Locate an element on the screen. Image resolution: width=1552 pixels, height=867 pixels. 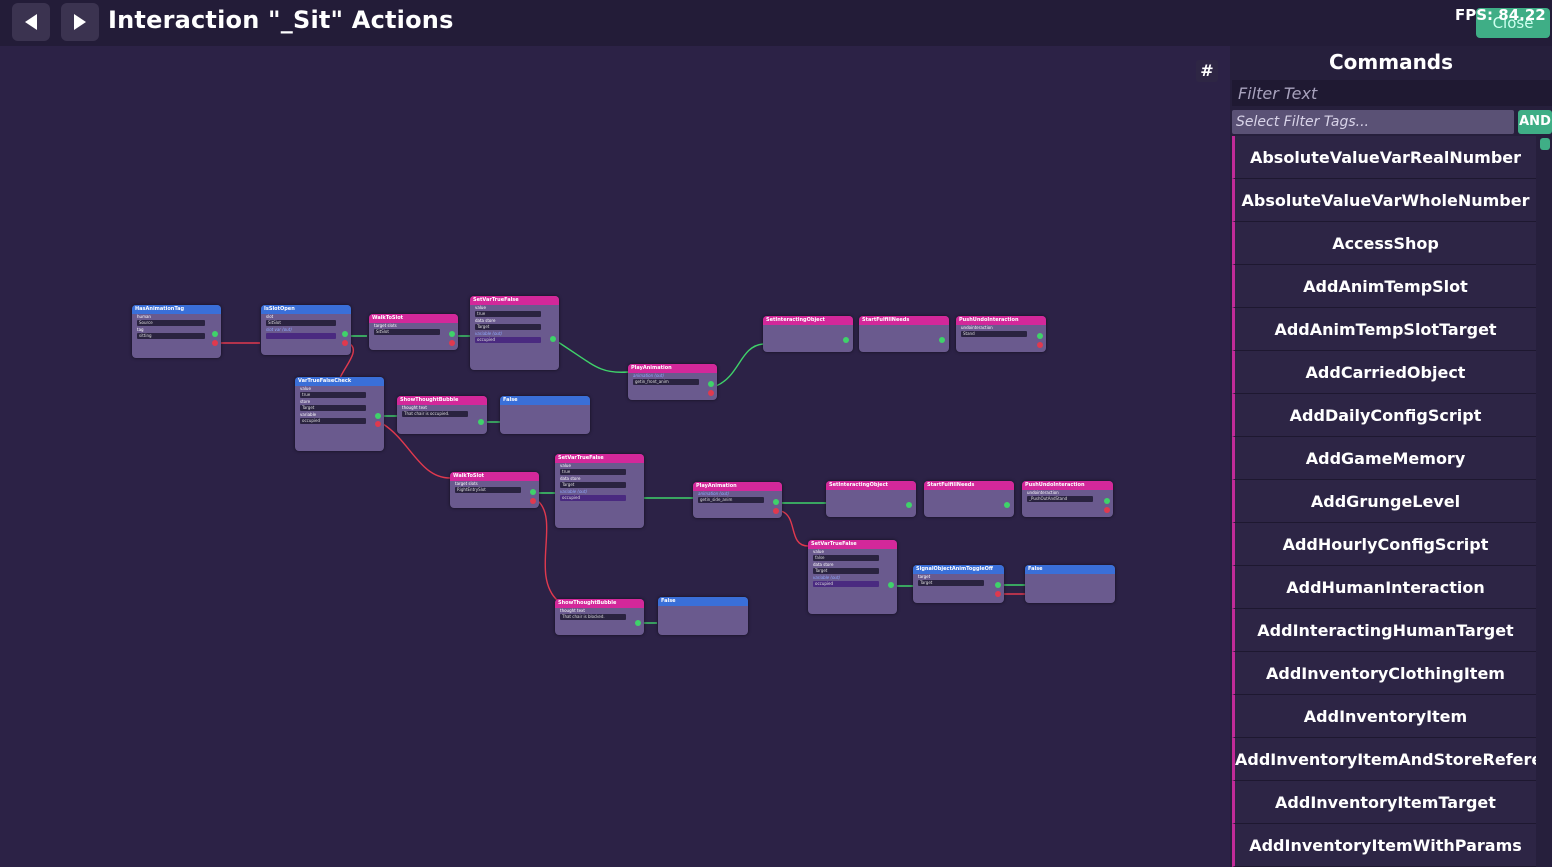
graph-node: WalkToSlot target slots SitSlot is located at coordinates (413, 332).